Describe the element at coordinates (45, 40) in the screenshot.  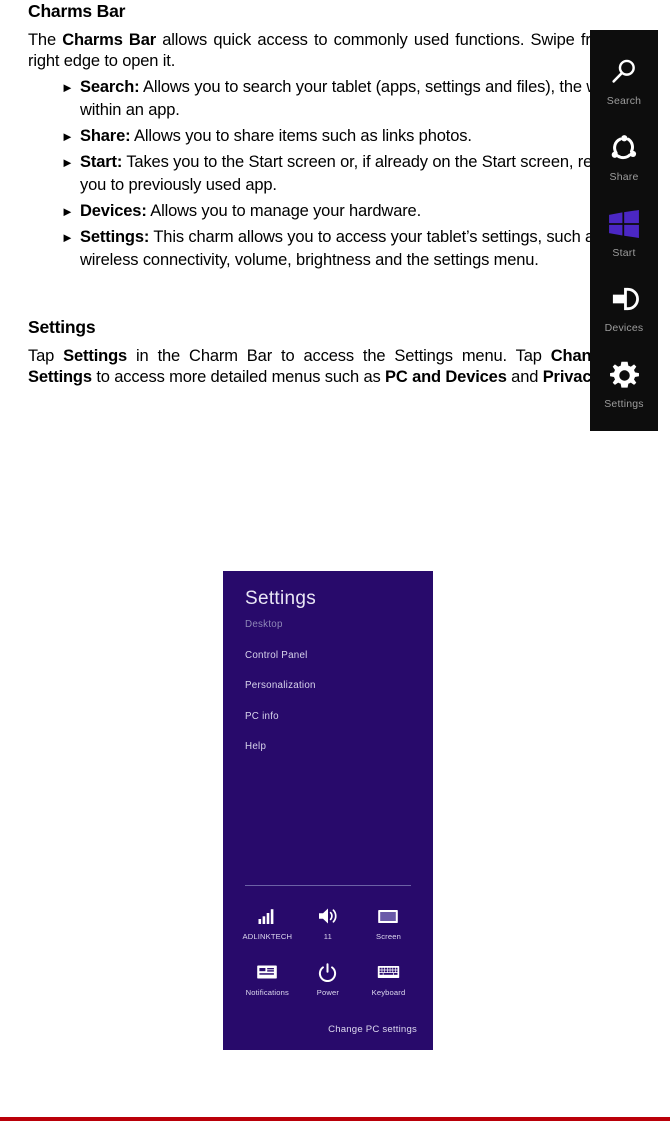
I see `intro-text-pre: The` at that location.